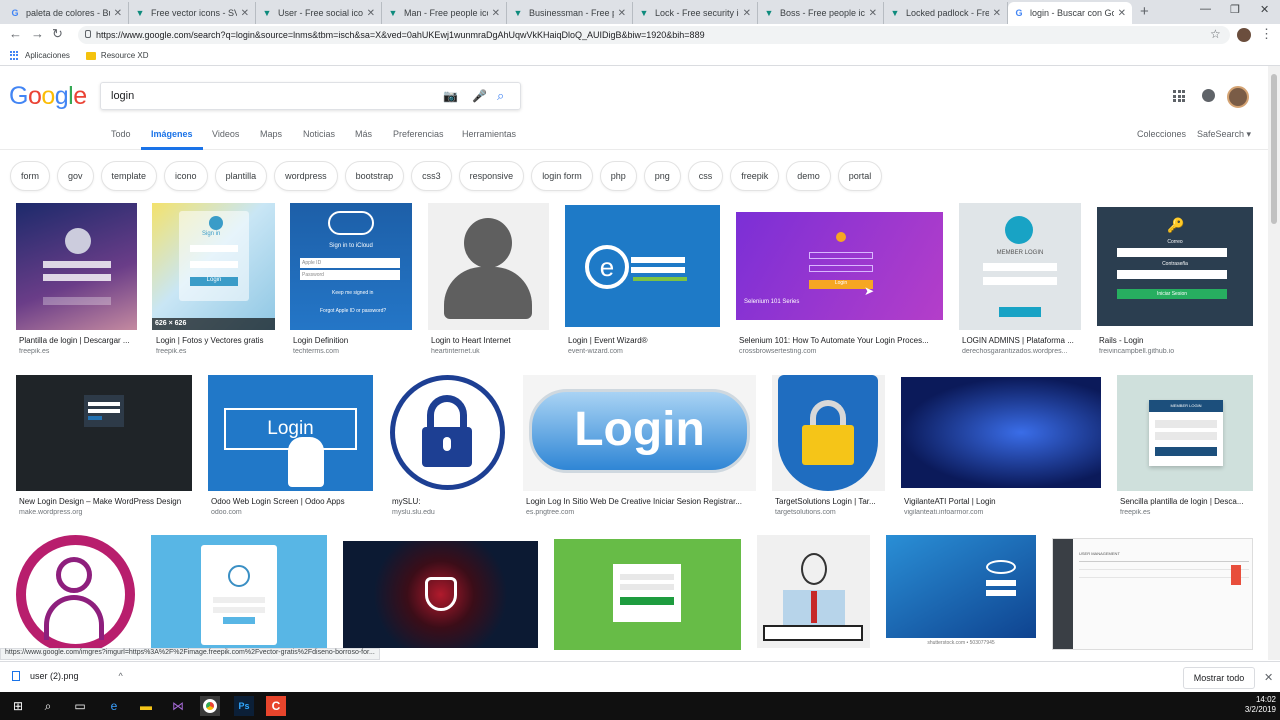  I want to click on chip-css: css, so click(705, 176).